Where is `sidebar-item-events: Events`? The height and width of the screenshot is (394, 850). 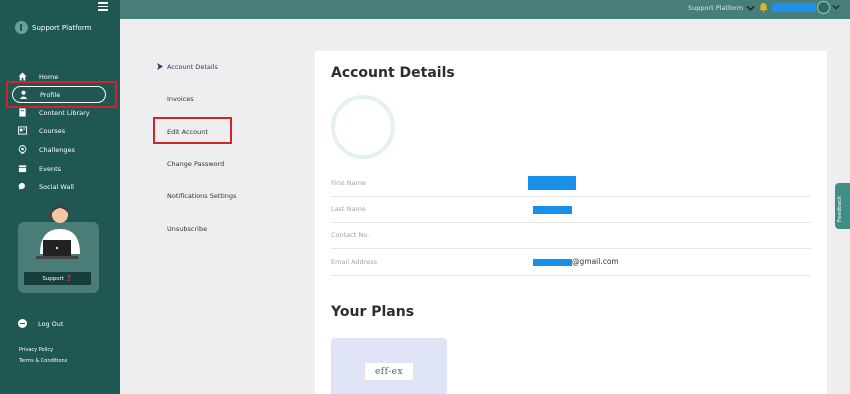 sidebar-item-events: Events is located at coordinates (59, 168).